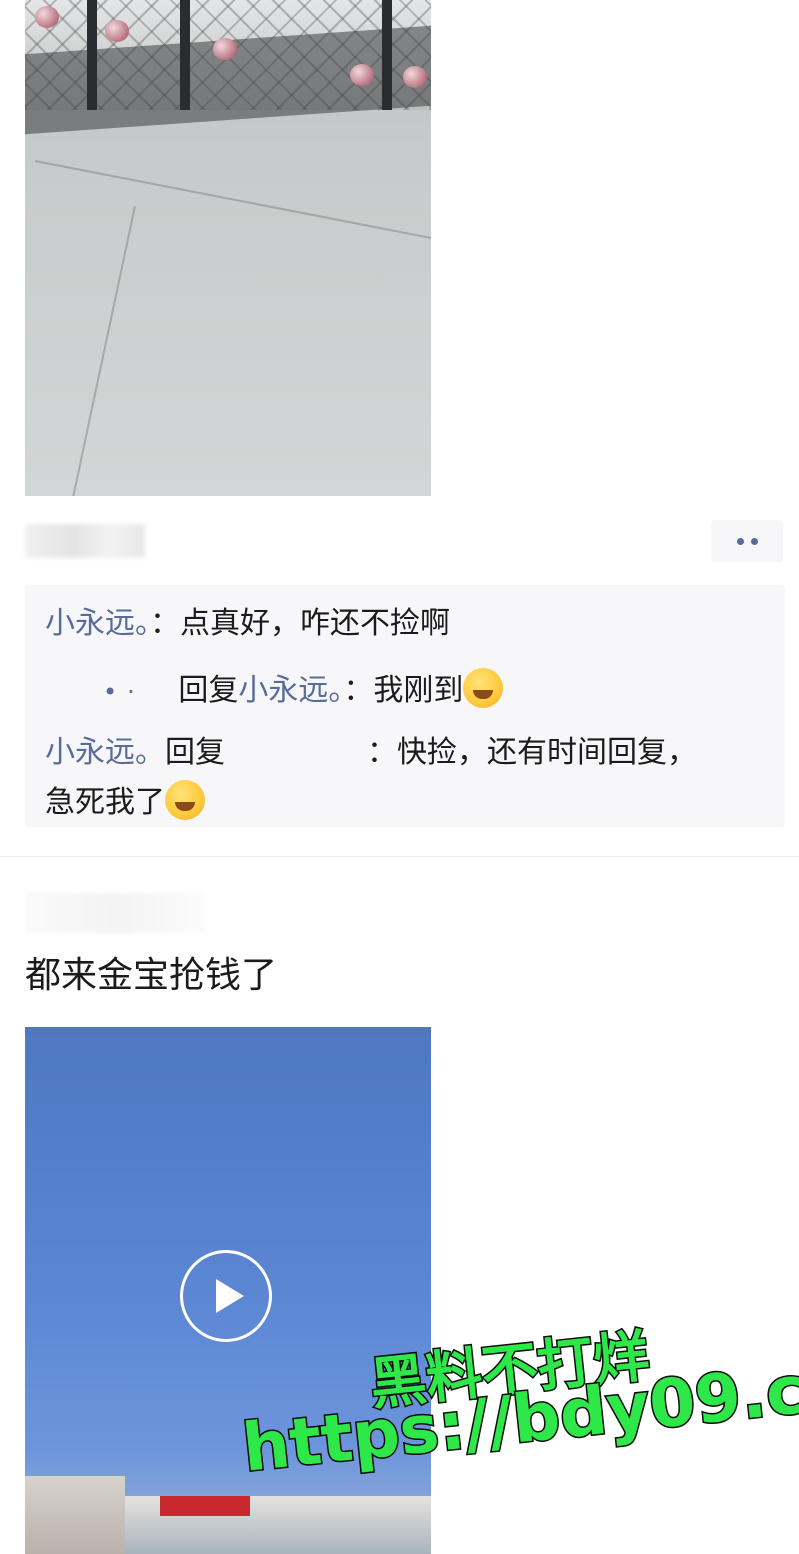 The width and height of the screenshot is (799, 1554). I want to click on reply-line-continued: 急死我了, so click(125, 801).